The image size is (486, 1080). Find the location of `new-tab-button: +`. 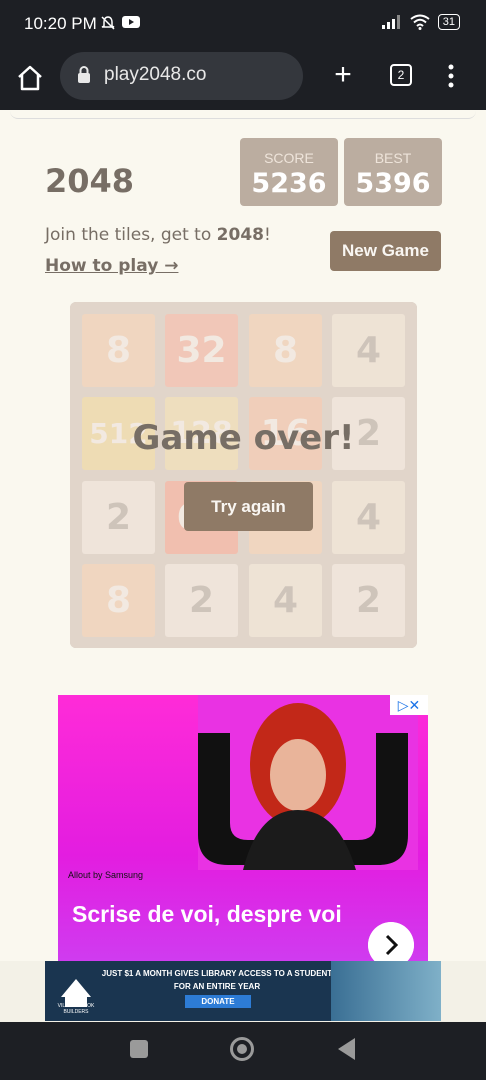

new-tab-button: + is located at coordinates (343, 75).